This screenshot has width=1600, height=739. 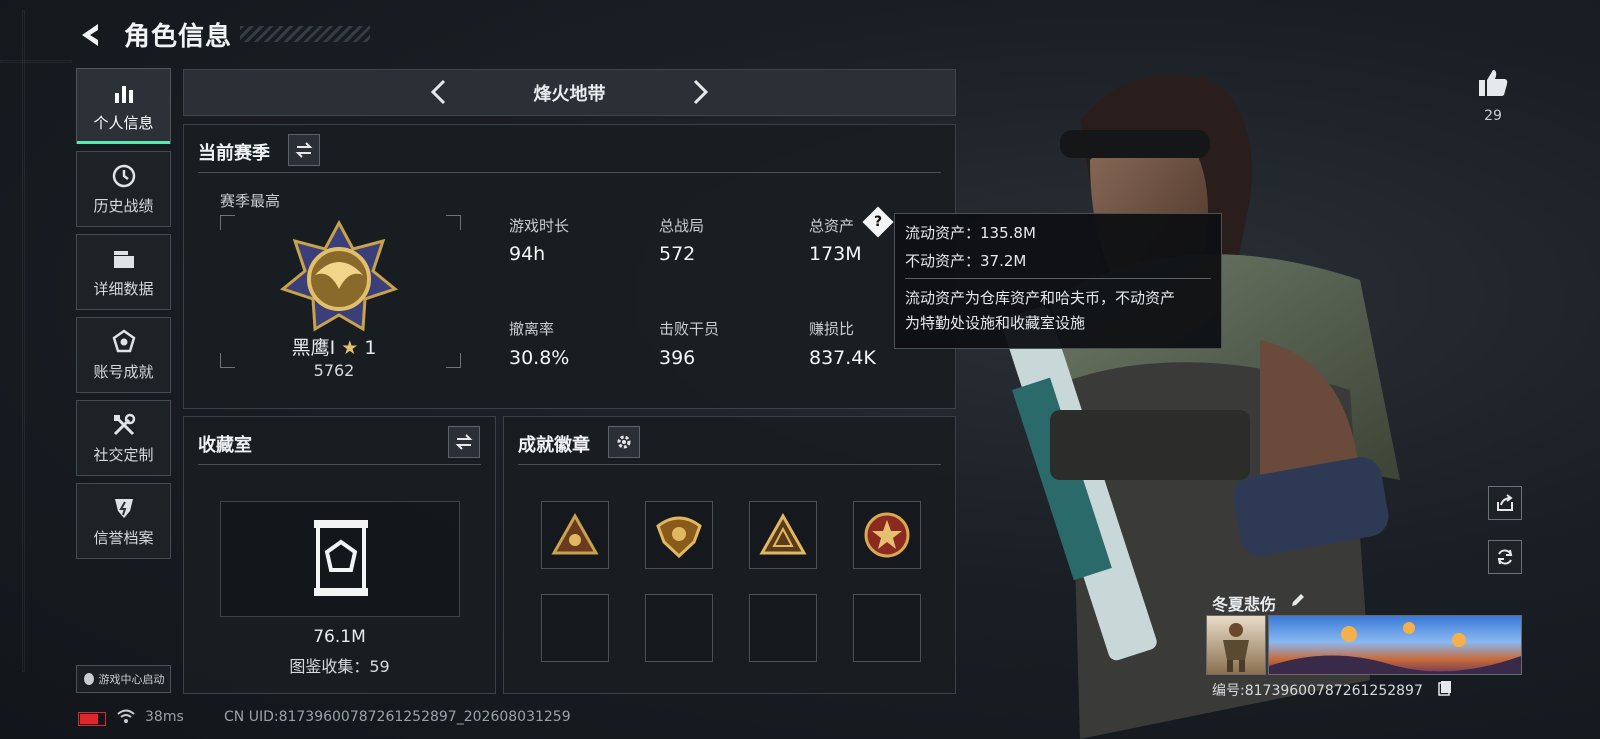 What do you see at coordinates (1395, 648) in the screenshot?
I see `banner-art` at bounding box center [1395, 648].